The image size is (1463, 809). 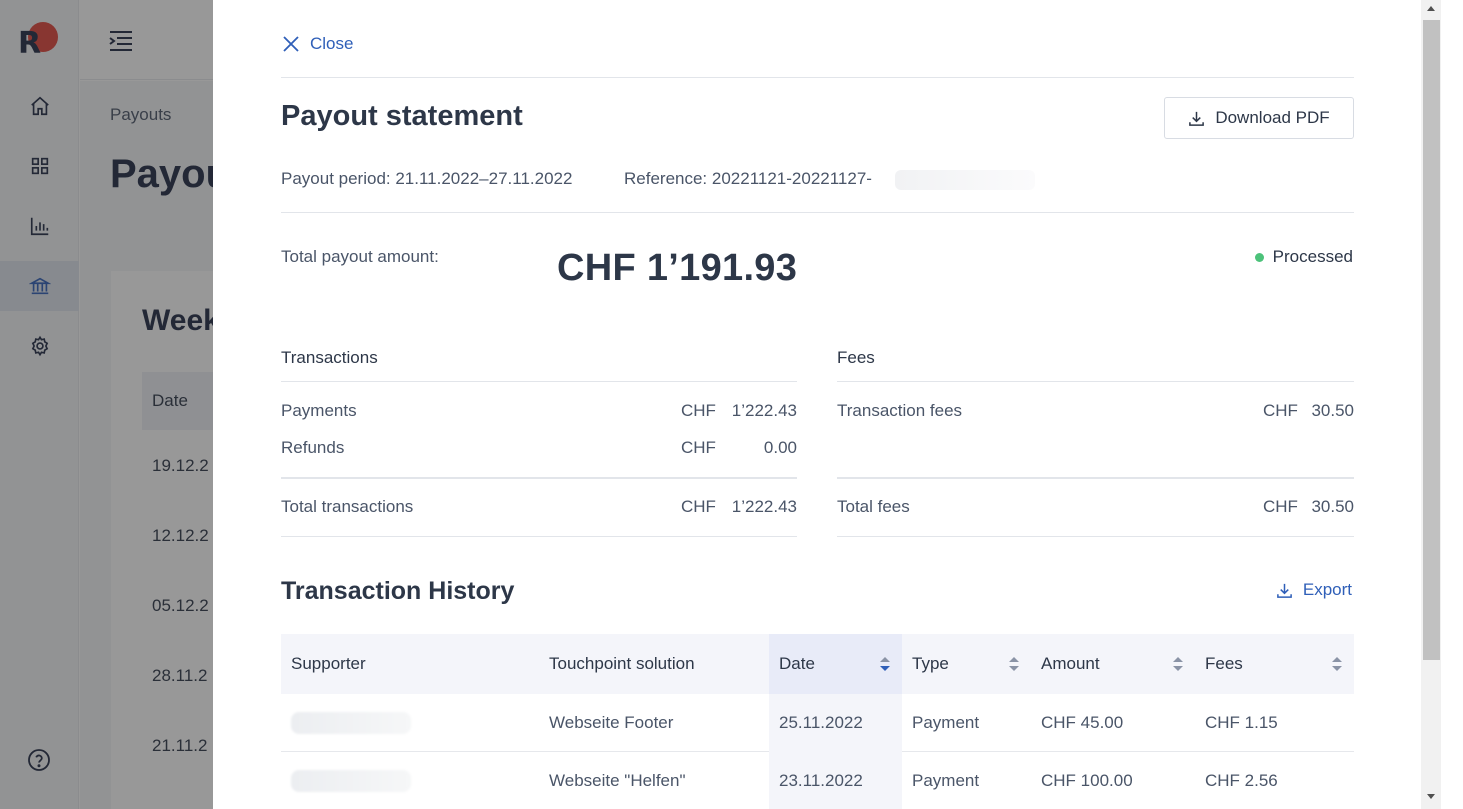 I want to click on download-pdf-button: Download PDF, so click(x=1259, y=118).